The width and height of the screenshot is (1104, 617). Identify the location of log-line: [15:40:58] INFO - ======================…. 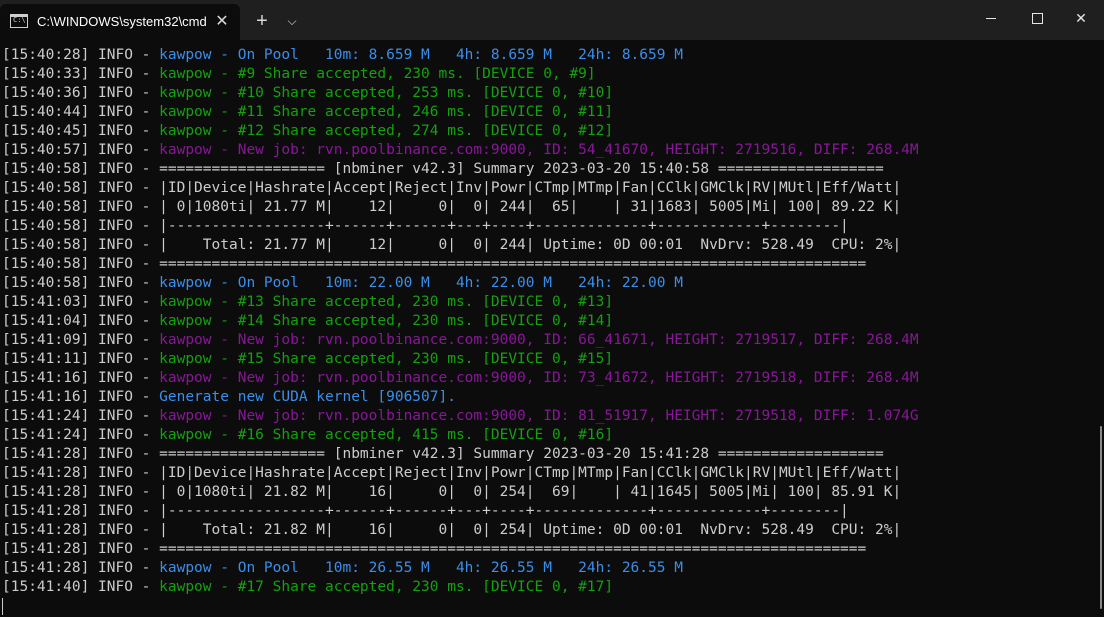
(547, 264).